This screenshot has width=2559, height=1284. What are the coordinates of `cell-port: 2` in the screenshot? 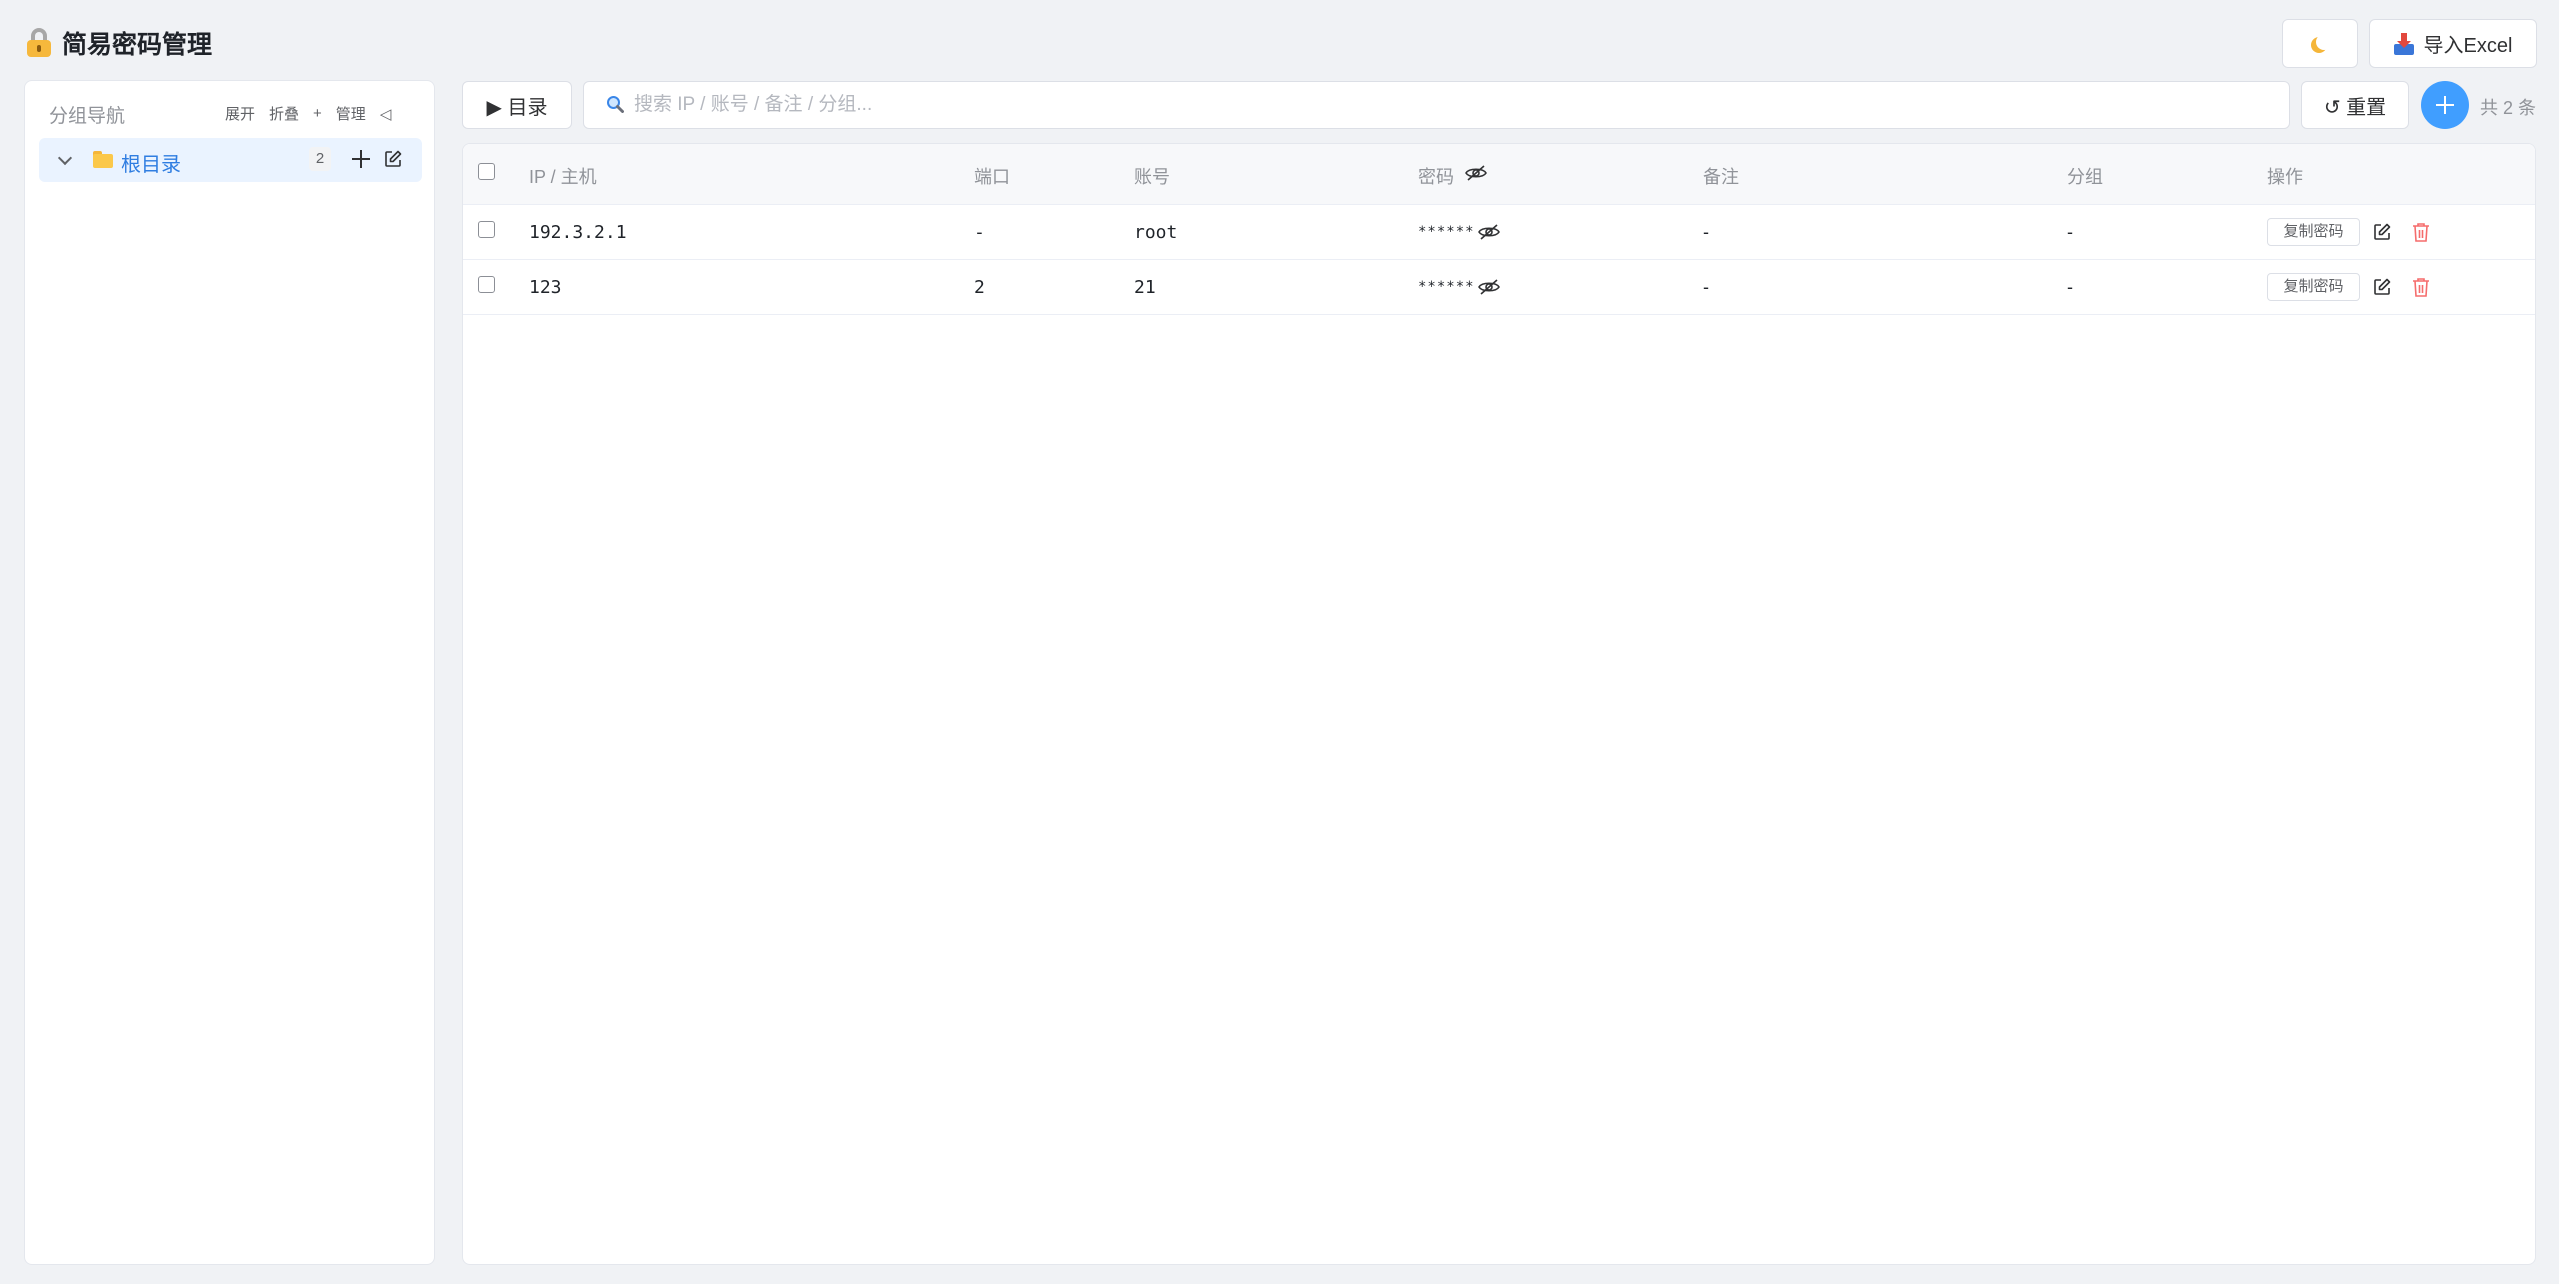 It's located at (979, 287).